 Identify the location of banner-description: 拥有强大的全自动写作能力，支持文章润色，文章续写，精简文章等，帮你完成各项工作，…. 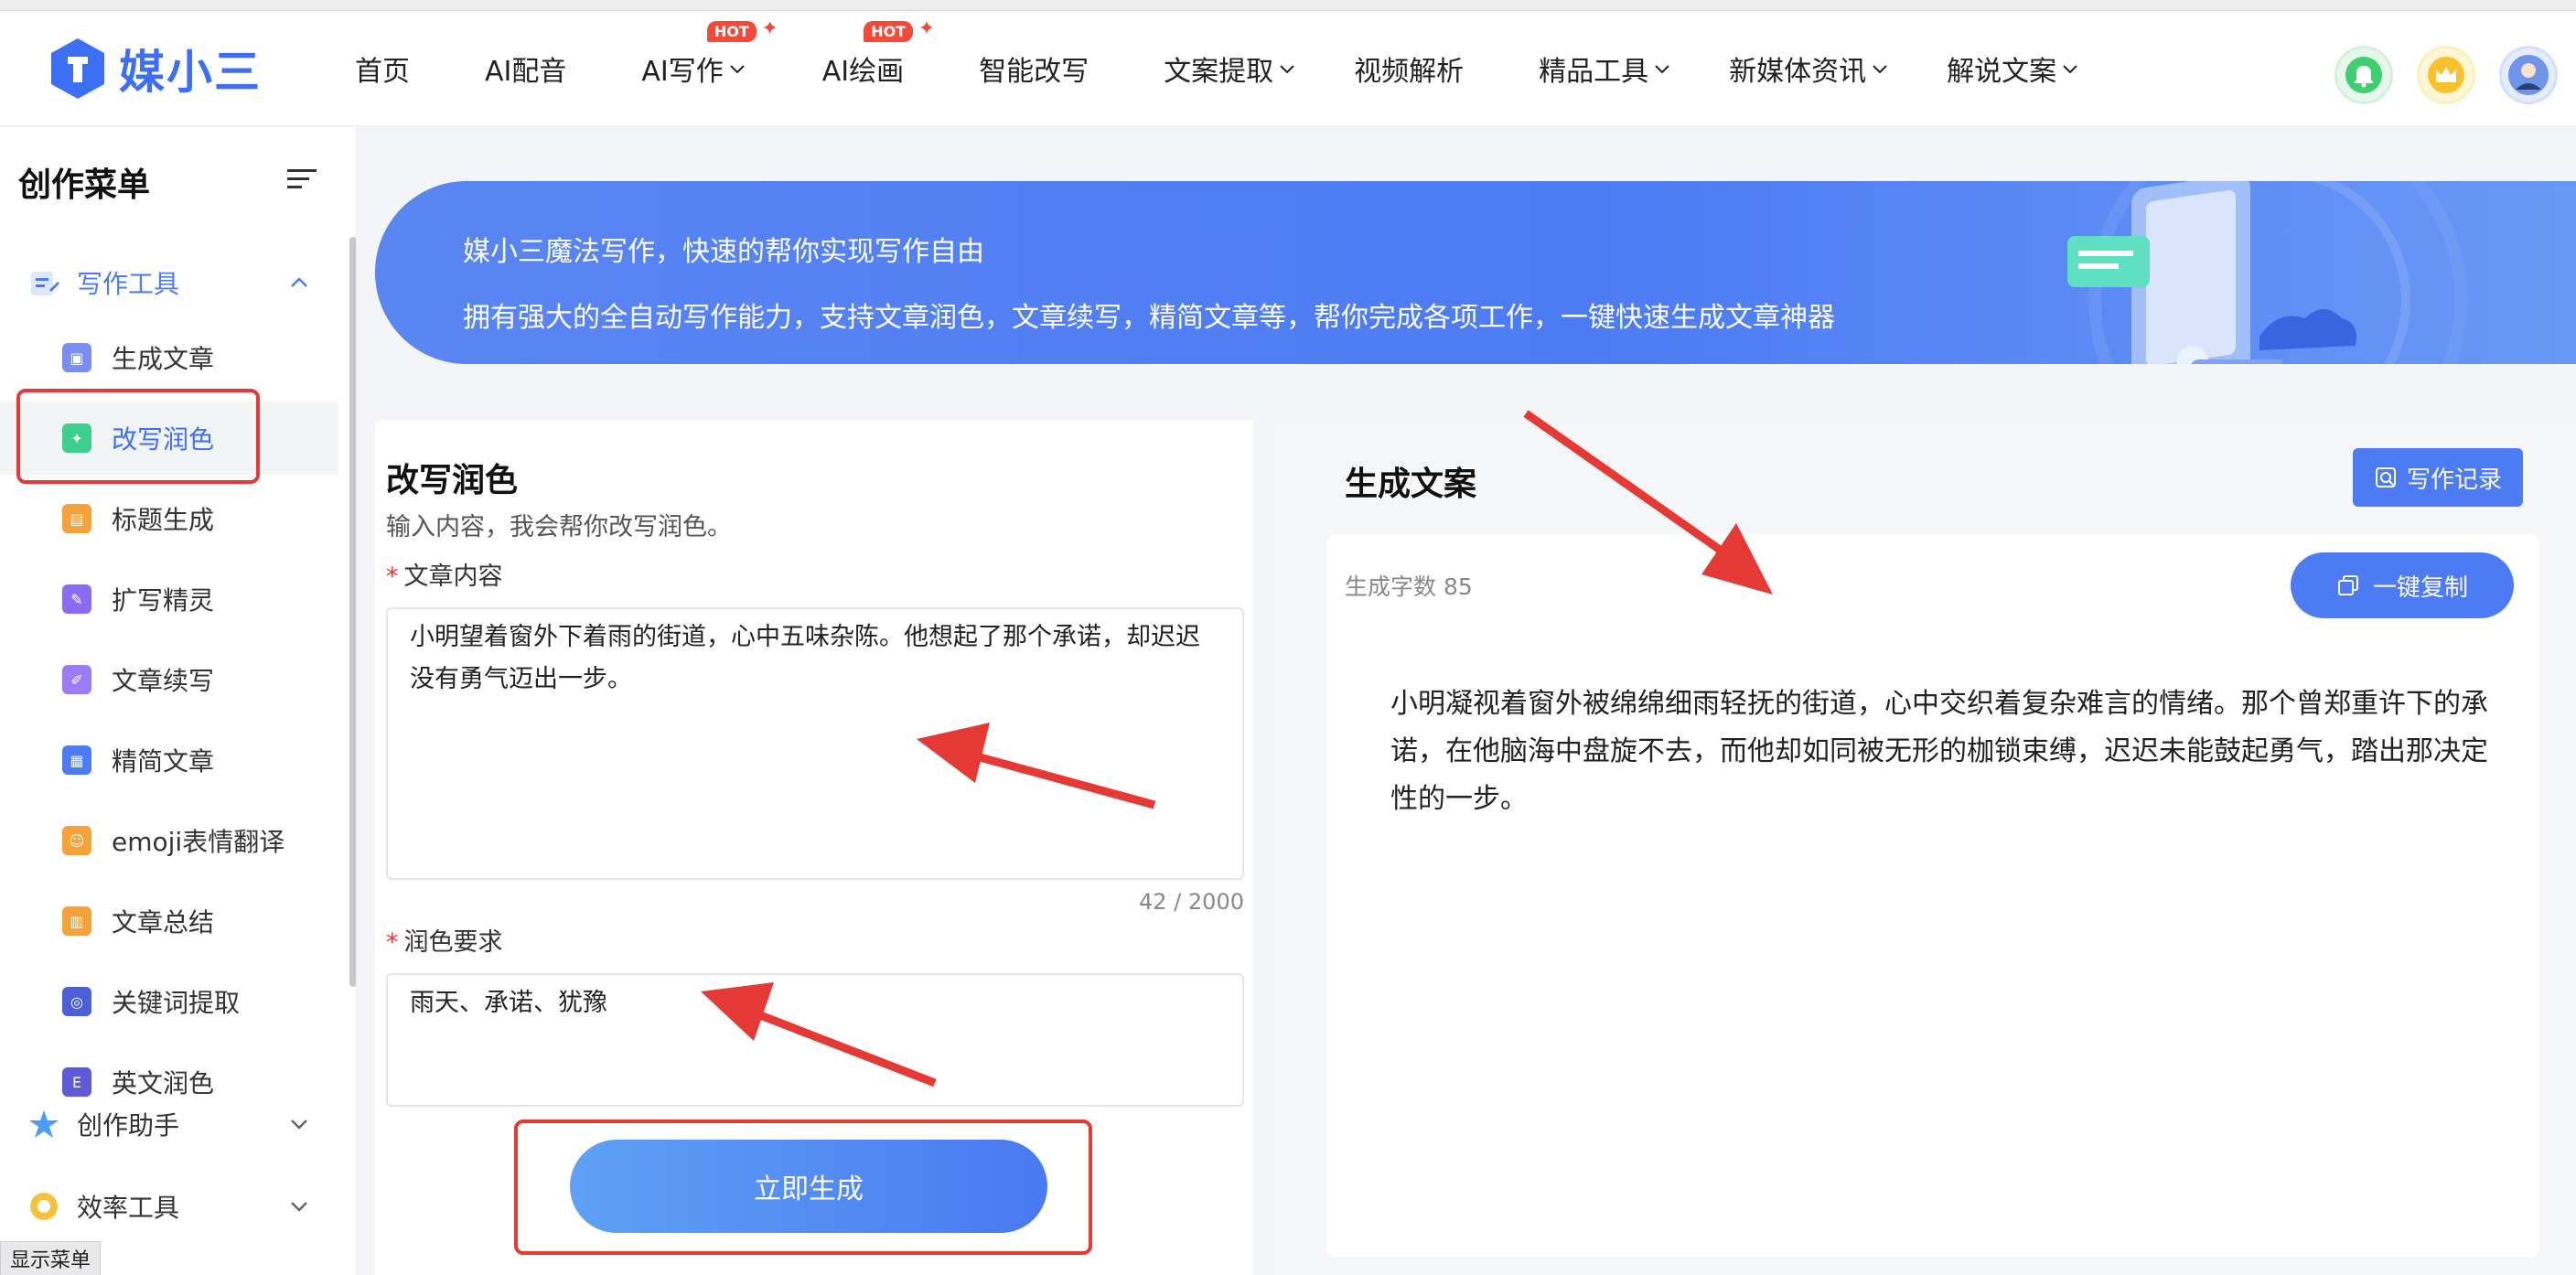
(1149, 318).